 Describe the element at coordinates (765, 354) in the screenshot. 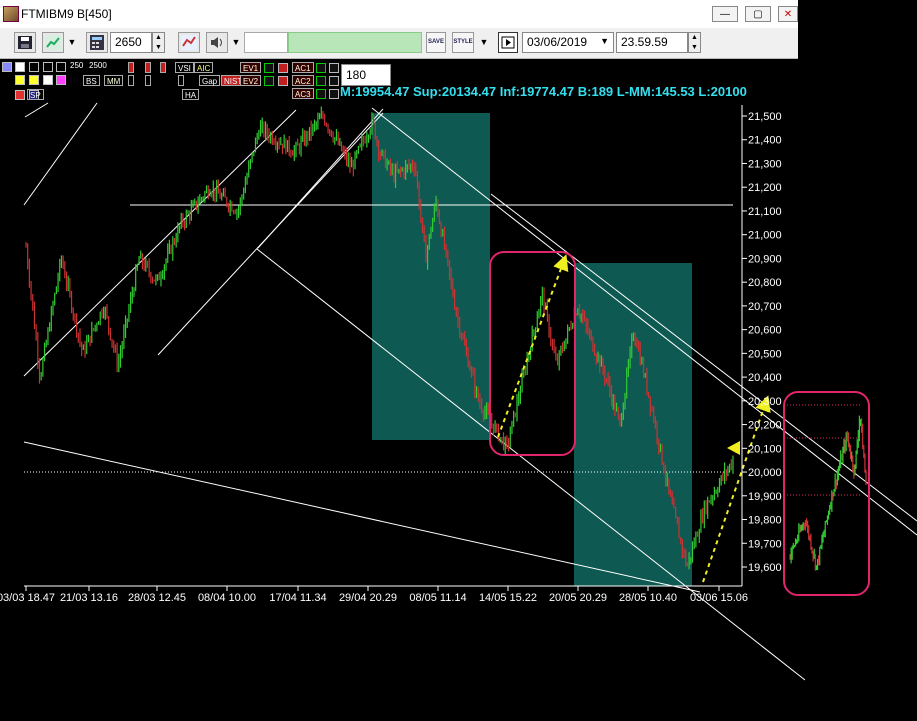

I see `y-tick-label: 20,500` at that location.